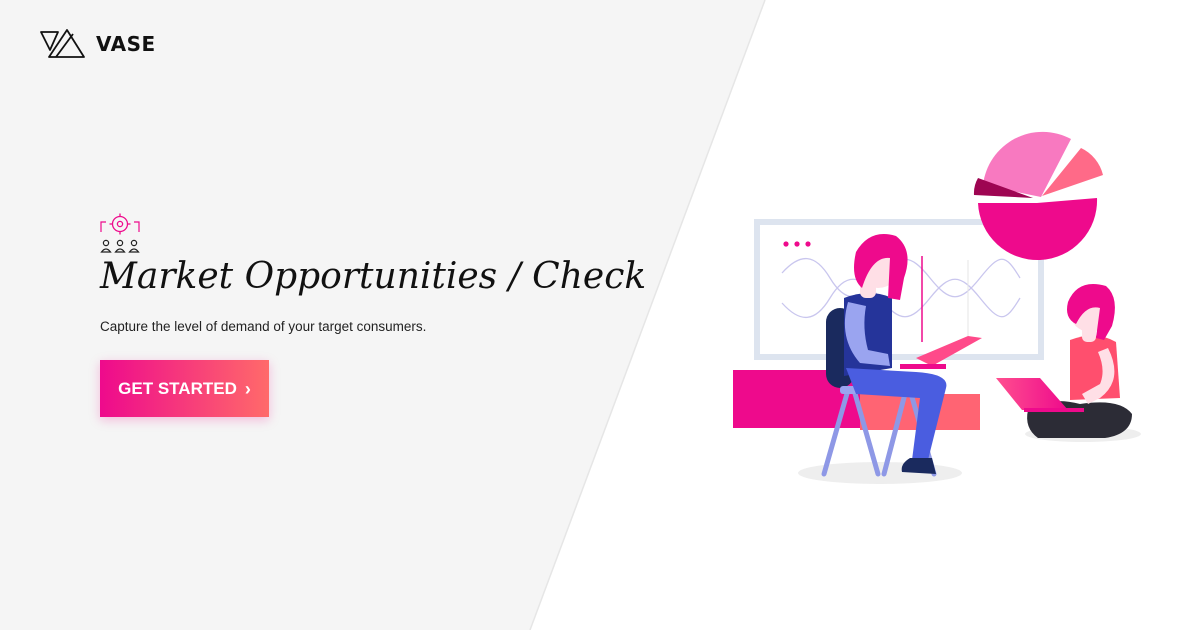  I want to click on brand-name: VASE, so click(126, 44).